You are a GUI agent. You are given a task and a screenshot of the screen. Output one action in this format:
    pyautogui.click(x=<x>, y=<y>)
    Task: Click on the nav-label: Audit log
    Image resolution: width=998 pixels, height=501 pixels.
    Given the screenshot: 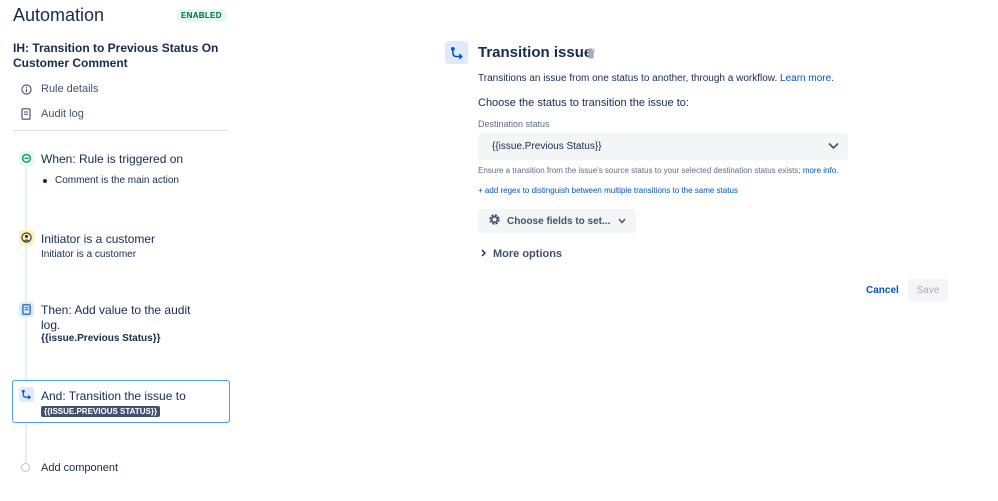 What is the action you would take?
    pyautogui.click(x=62, y=114)
    